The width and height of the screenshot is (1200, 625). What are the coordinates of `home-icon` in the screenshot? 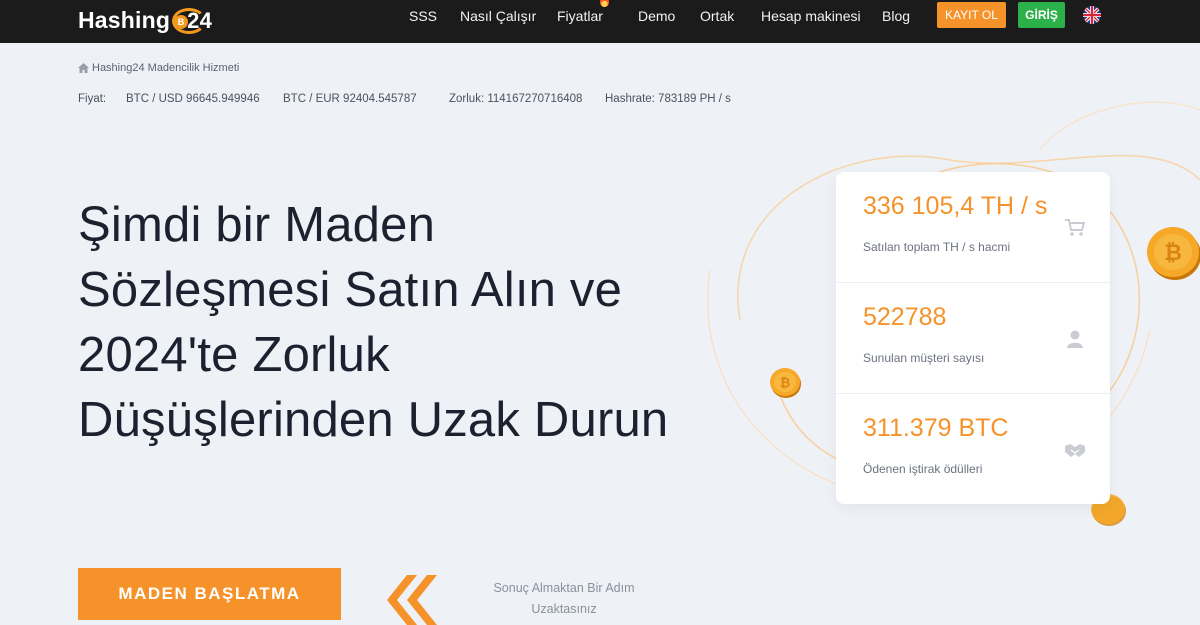 It's located at (83, 68).